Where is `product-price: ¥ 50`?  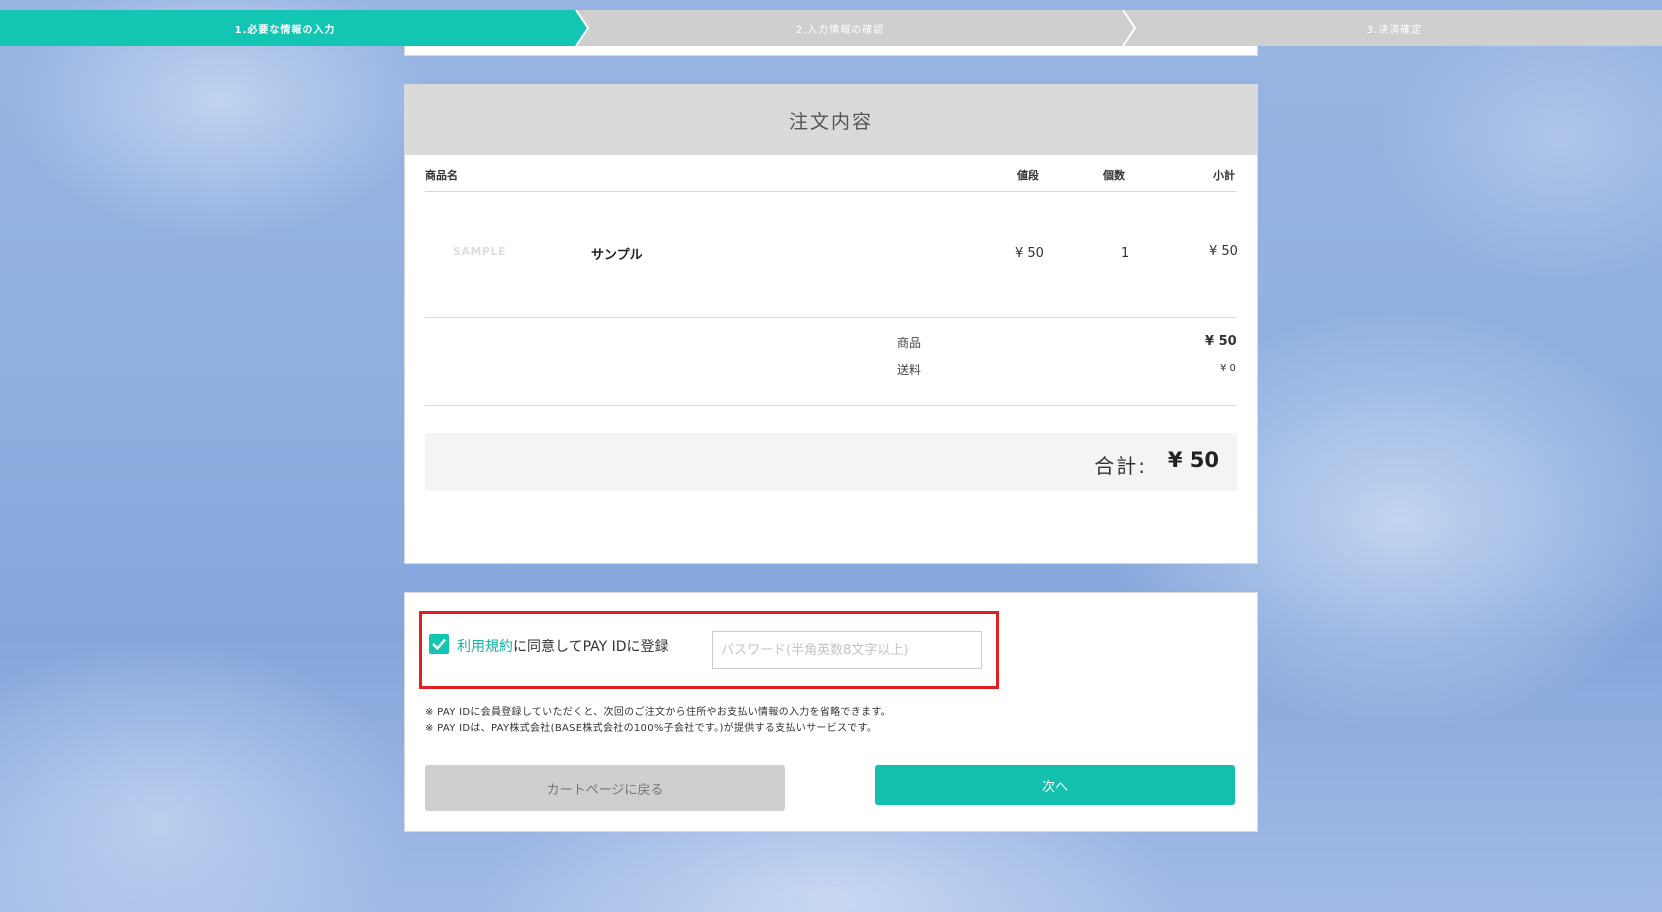
product-price: ¥ 50 is located at coordinates (1029, 253).